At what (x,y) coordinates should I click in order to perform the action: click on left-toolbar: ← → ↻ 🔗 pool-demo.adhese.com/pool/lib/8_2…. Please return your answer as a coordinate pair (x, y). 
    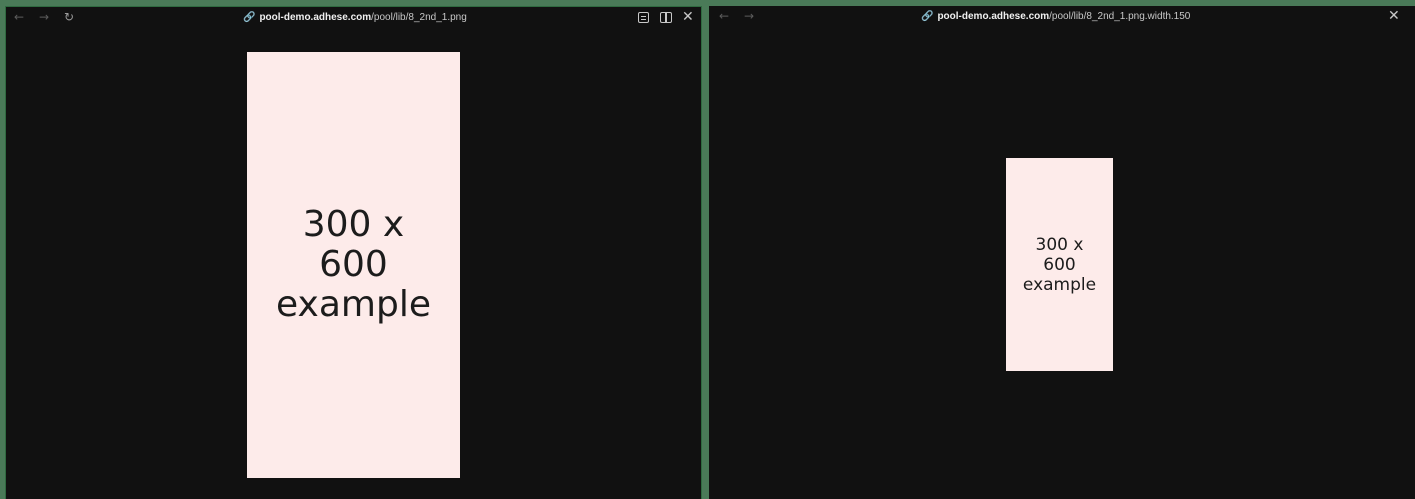
    Looking at the image, I should click on (353, 18).